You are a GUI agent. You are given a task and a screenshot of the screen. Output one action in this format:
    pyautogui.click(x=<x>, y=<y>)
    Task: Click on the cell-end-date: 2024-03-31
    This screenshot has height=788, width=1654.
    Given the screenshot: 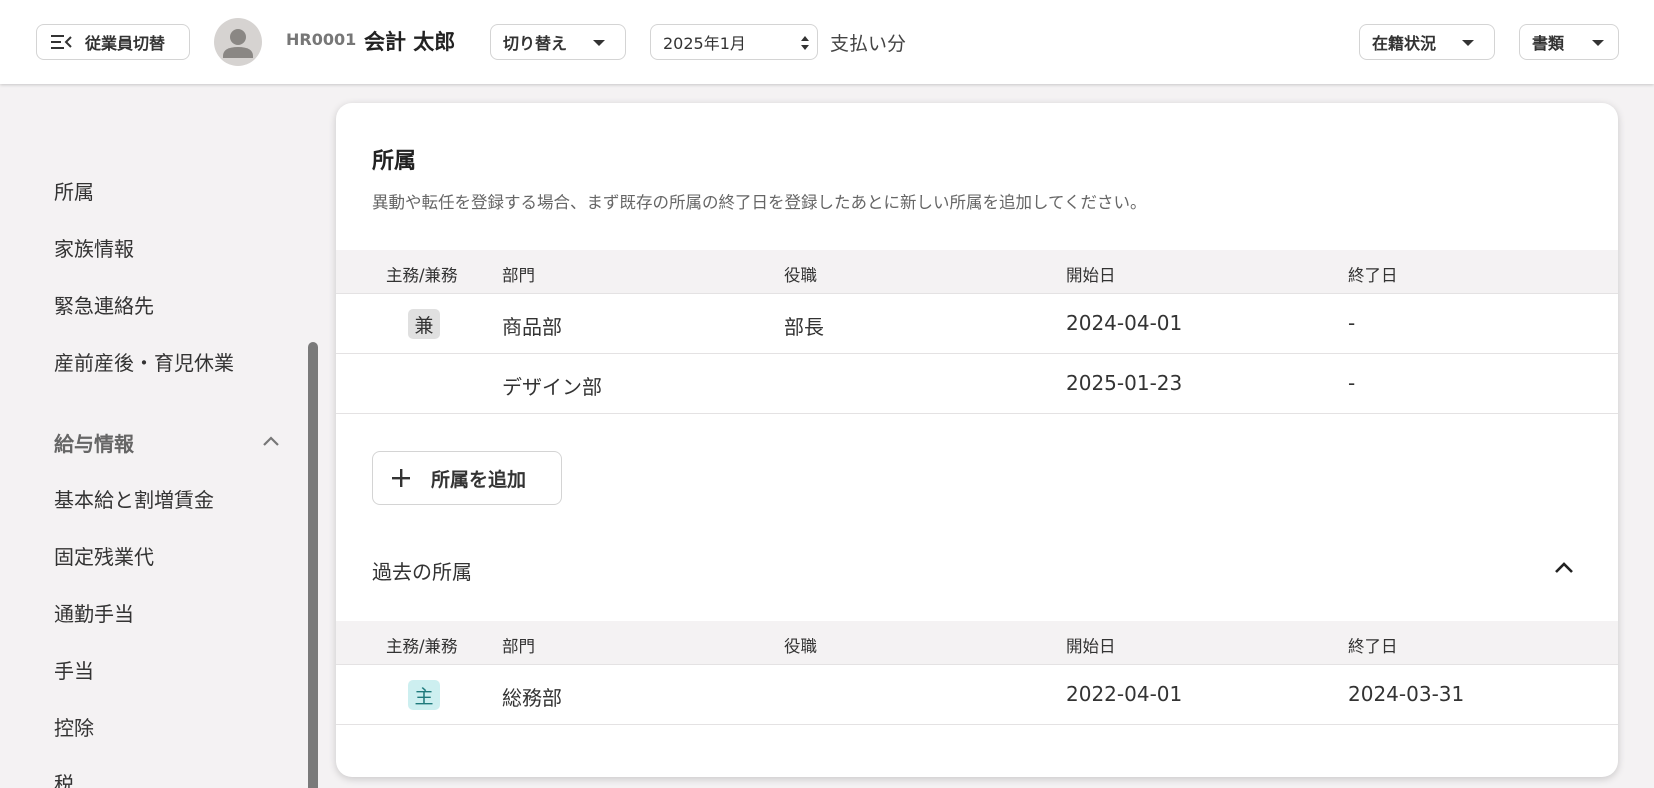 What is the action you would take?
    pyautogui.click(x=1406, y=694)
    